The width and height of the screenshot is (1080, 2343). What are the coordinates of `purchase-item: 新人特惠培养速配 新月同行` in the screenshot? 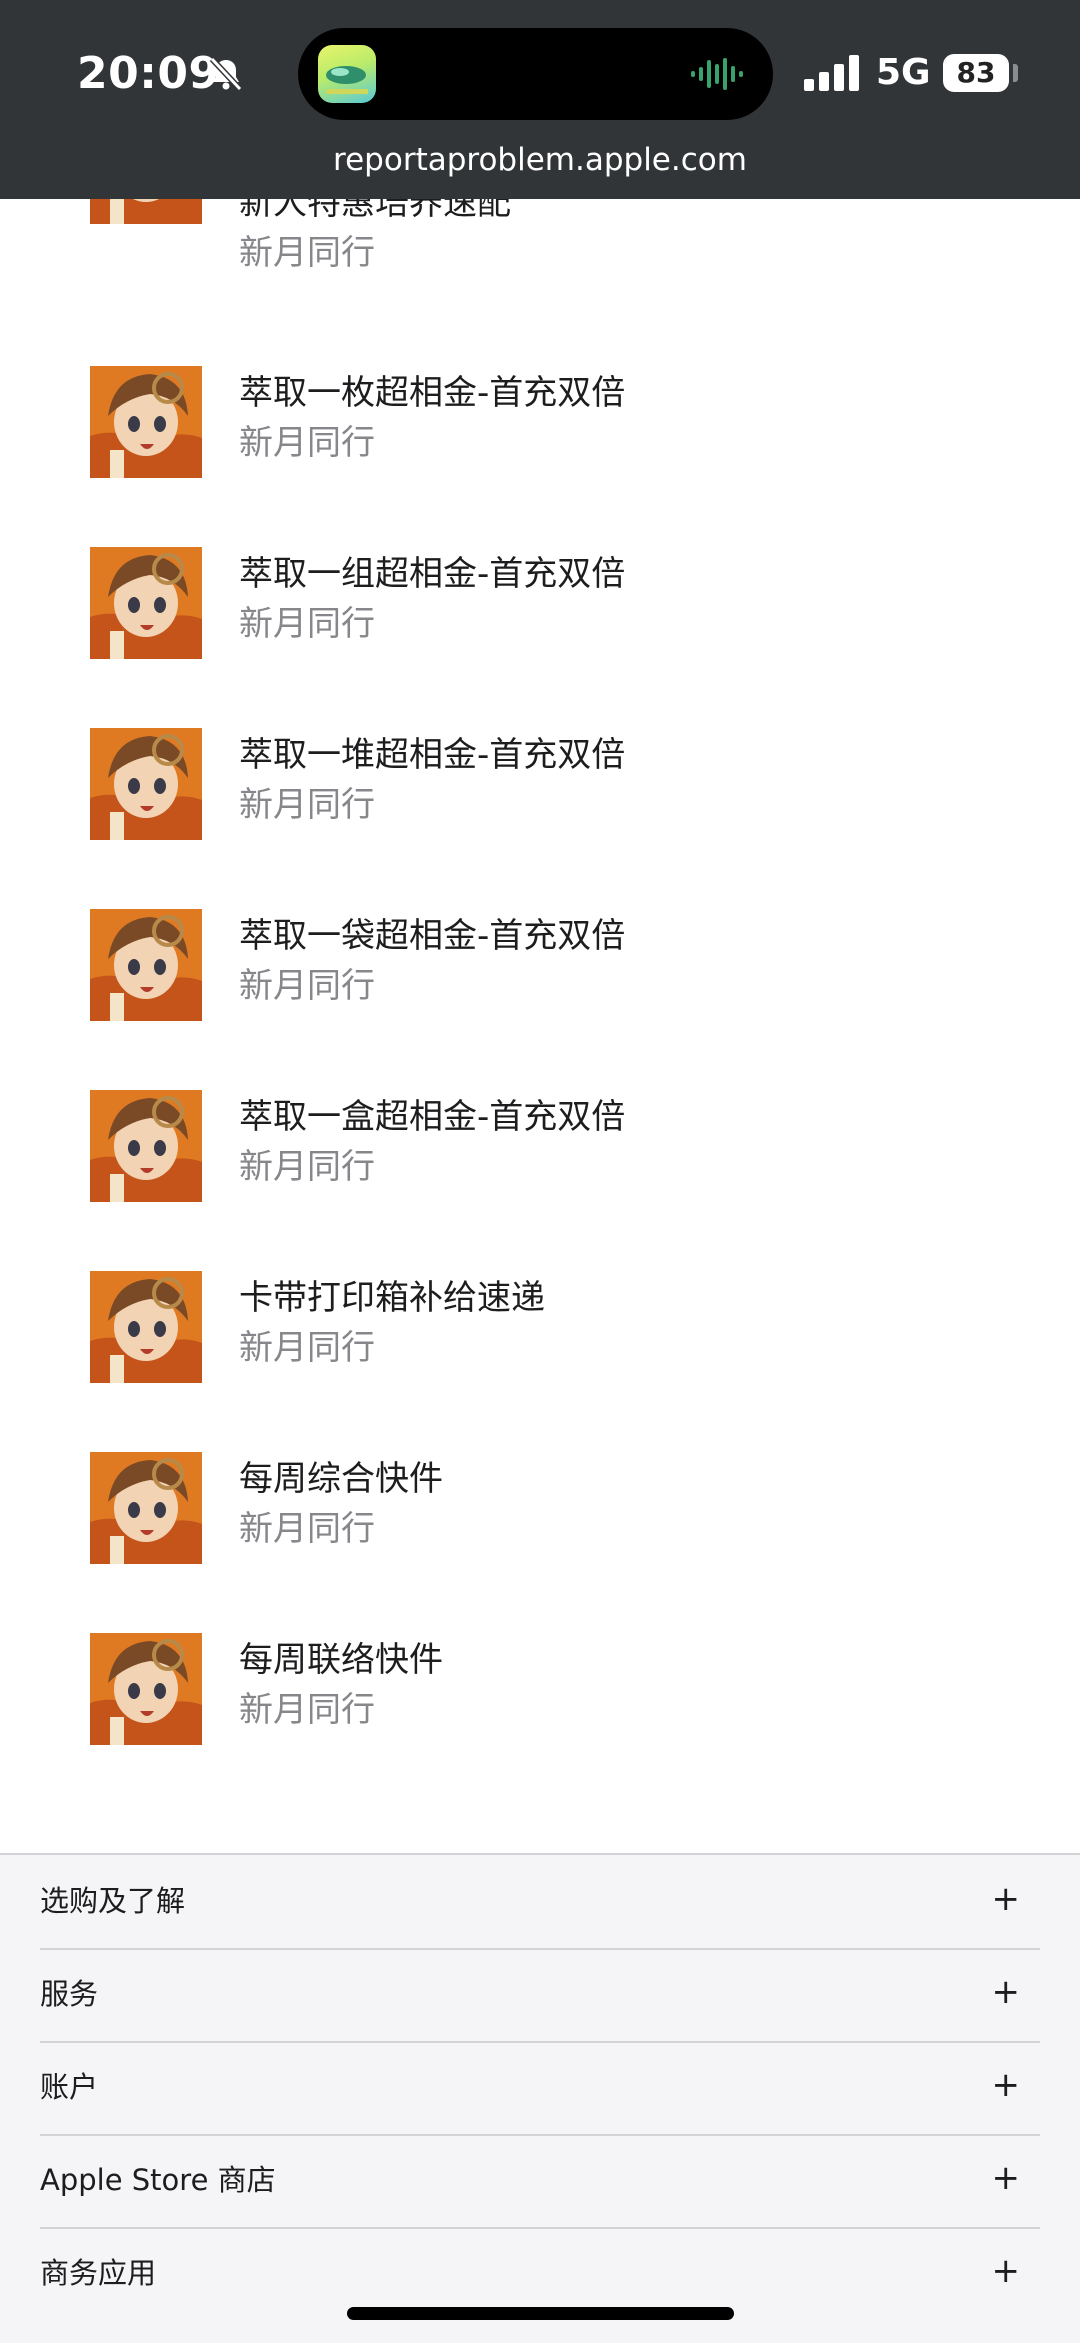 It's located at (540, 204).